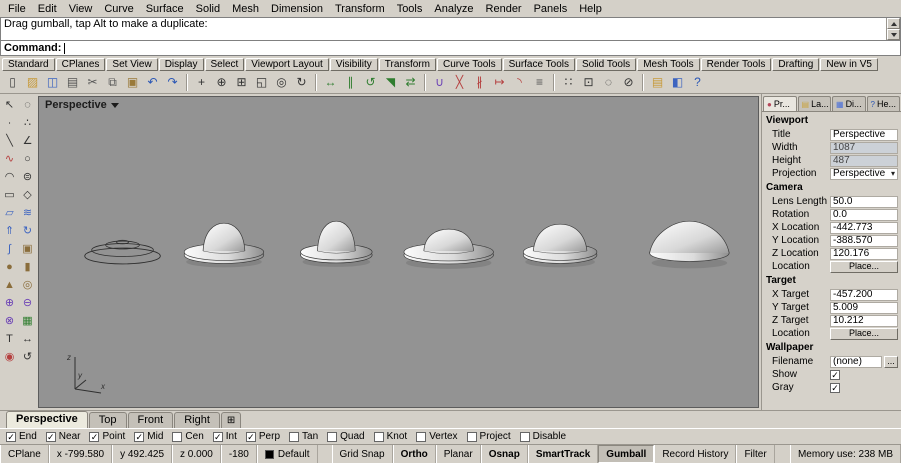 The image size is (901, 463). What do you see at coordinates (504, 454) in the screenshot?
I see `toggle-osnap: Osnap` at bounding box center [504, 454].